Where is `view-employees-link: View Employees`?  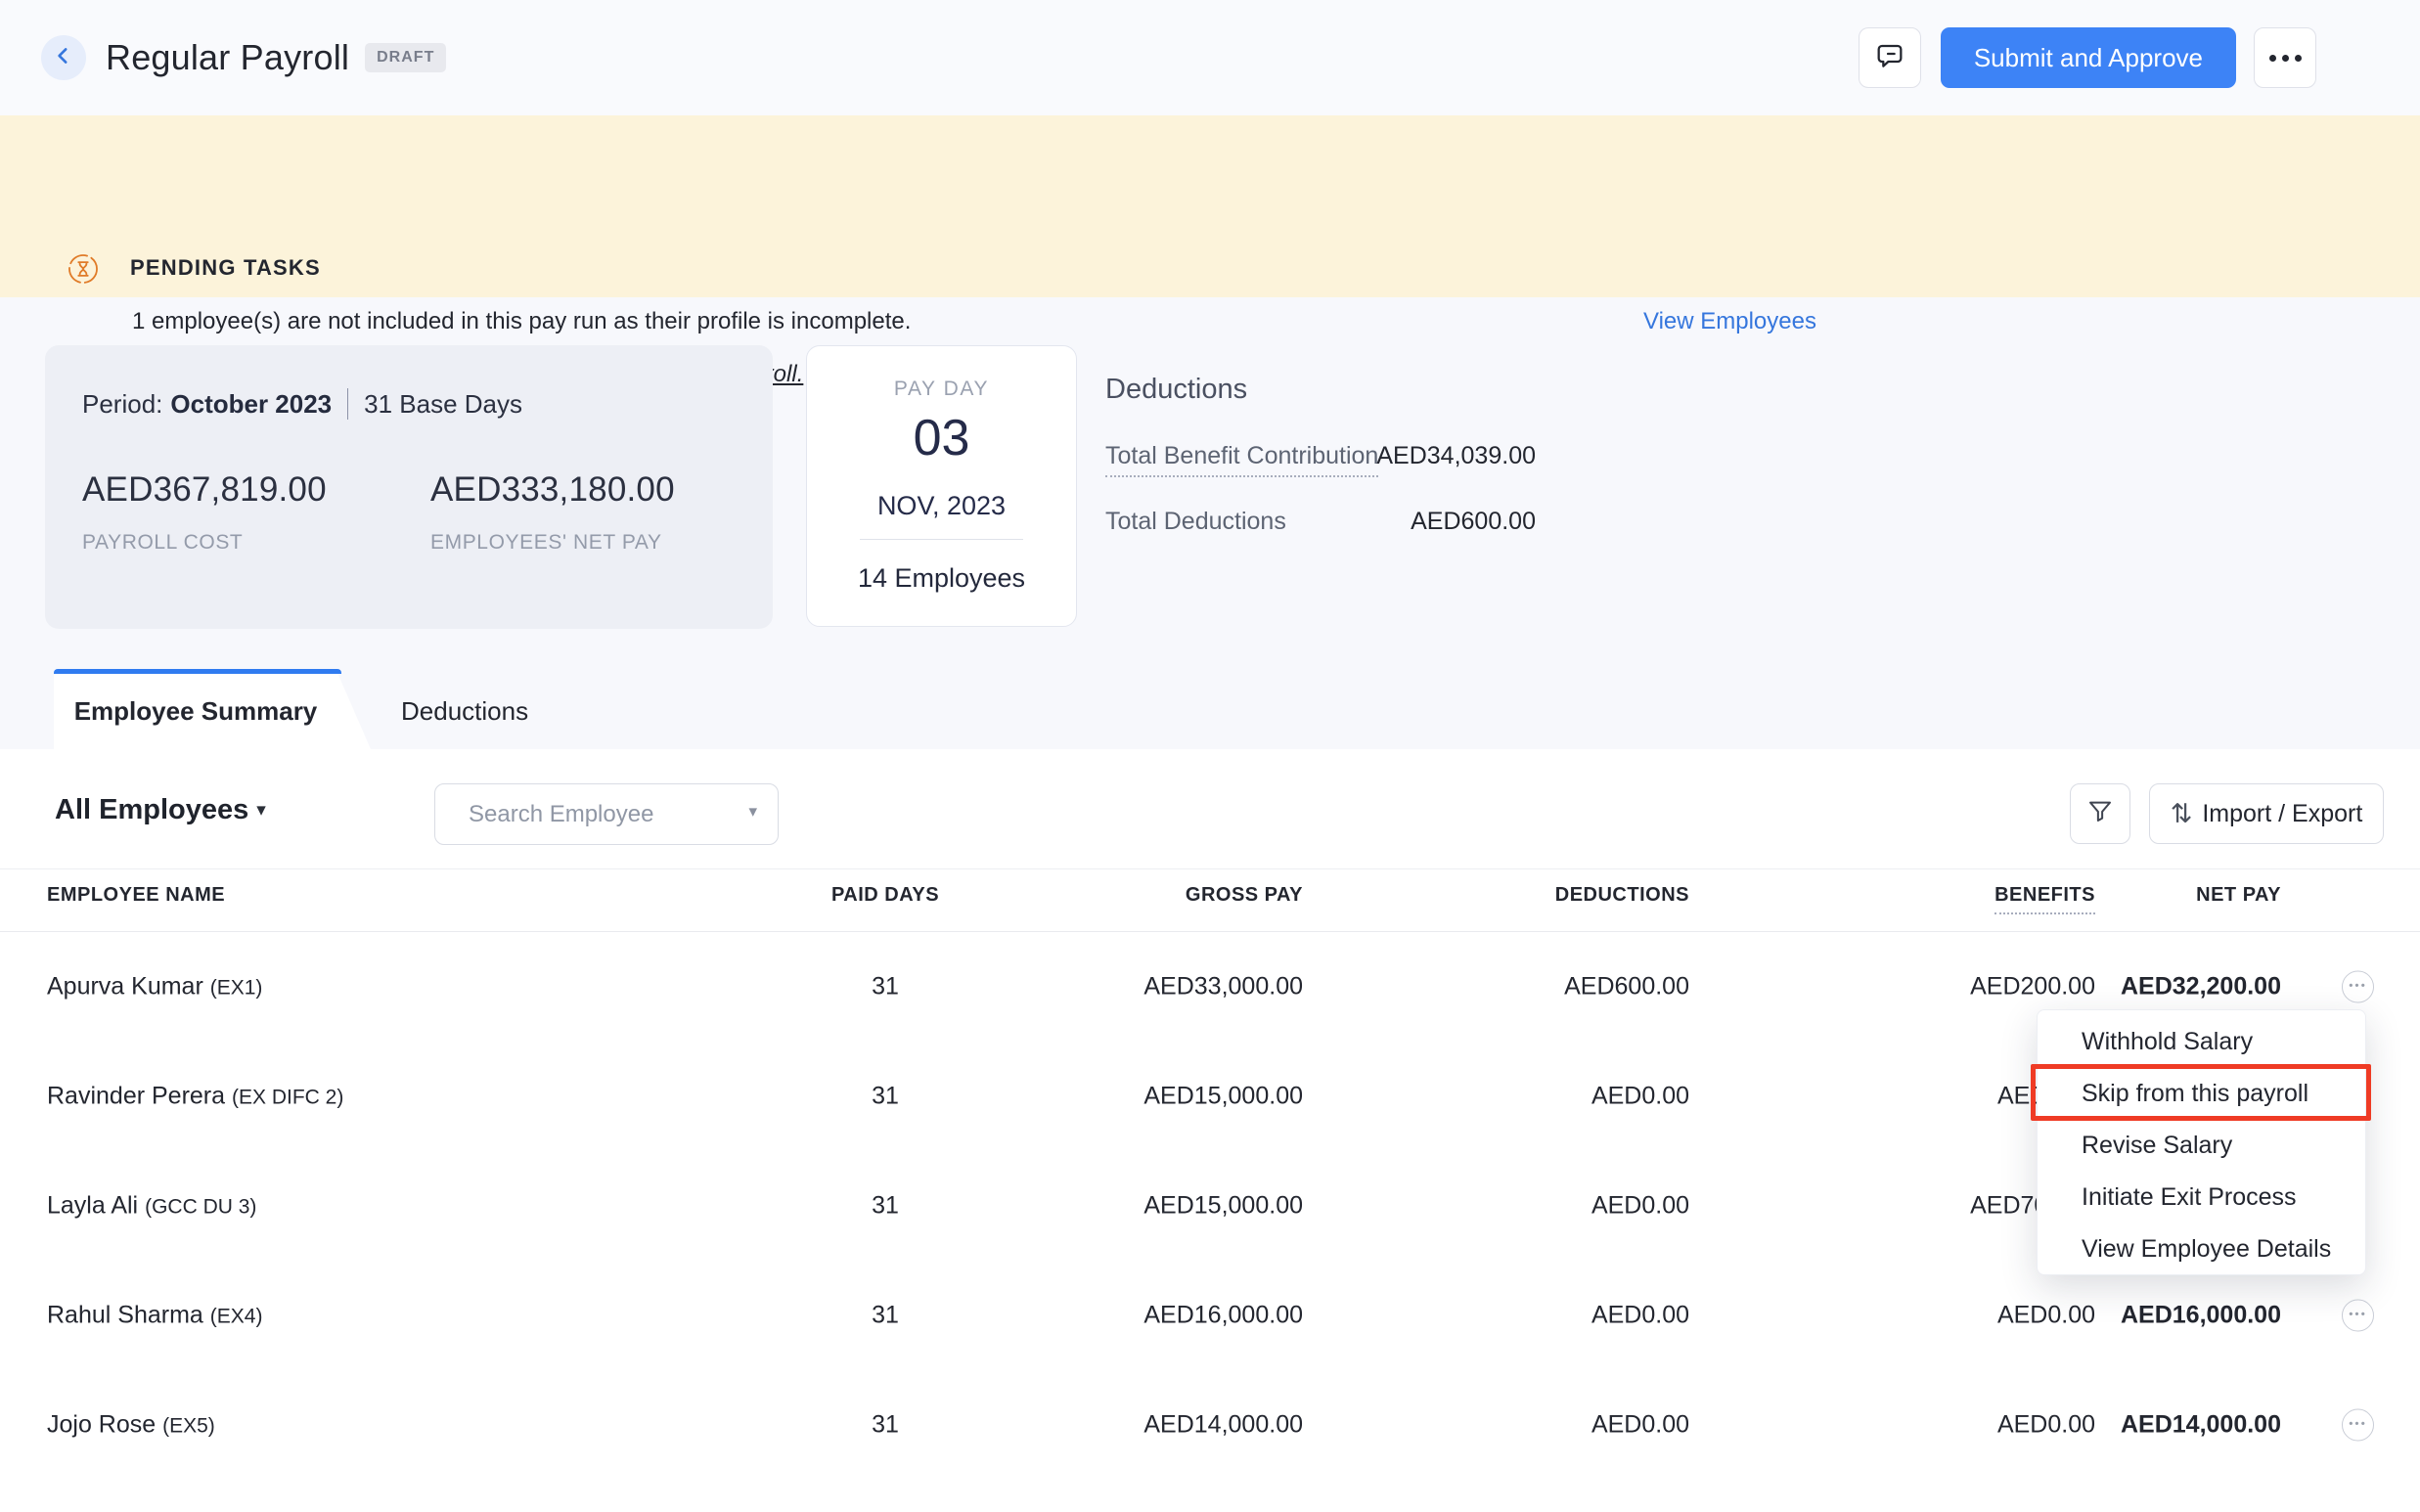 view-employees-link: View Employees is located at coordinates (1729, 321).